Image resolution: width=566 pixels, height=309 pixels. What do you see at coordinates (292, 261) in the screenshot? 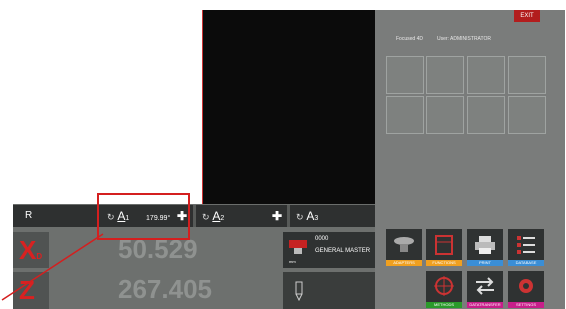
I see `master-unit: mm` at bounding box center [292, 261].